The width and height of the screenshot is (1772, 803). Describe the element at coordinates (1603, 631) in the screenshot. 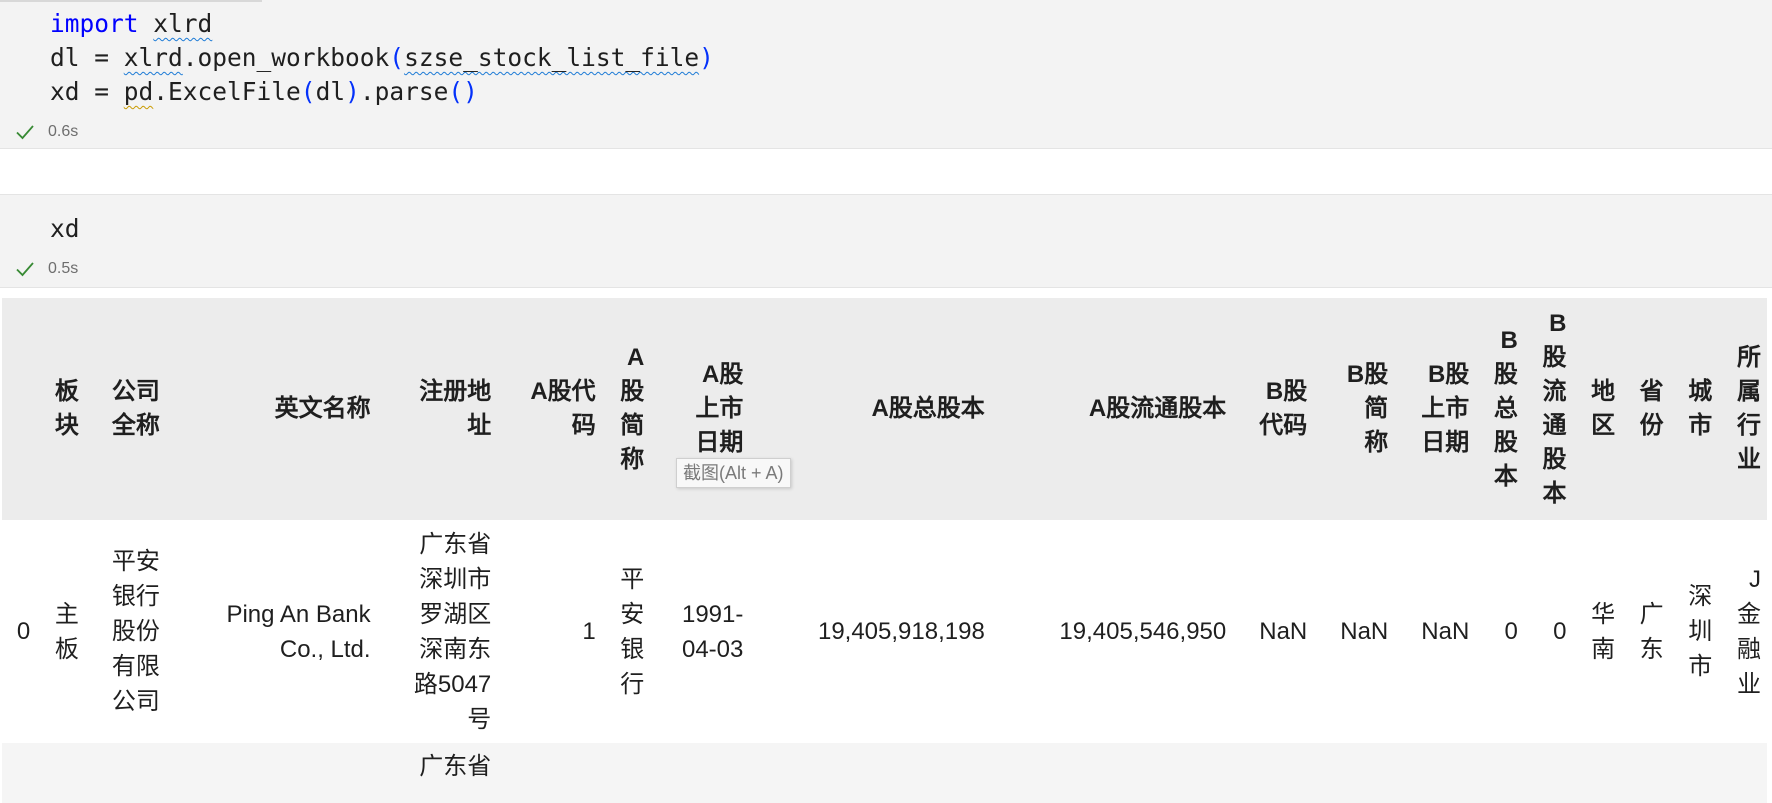

I see `table-cell: 华南` at that location.